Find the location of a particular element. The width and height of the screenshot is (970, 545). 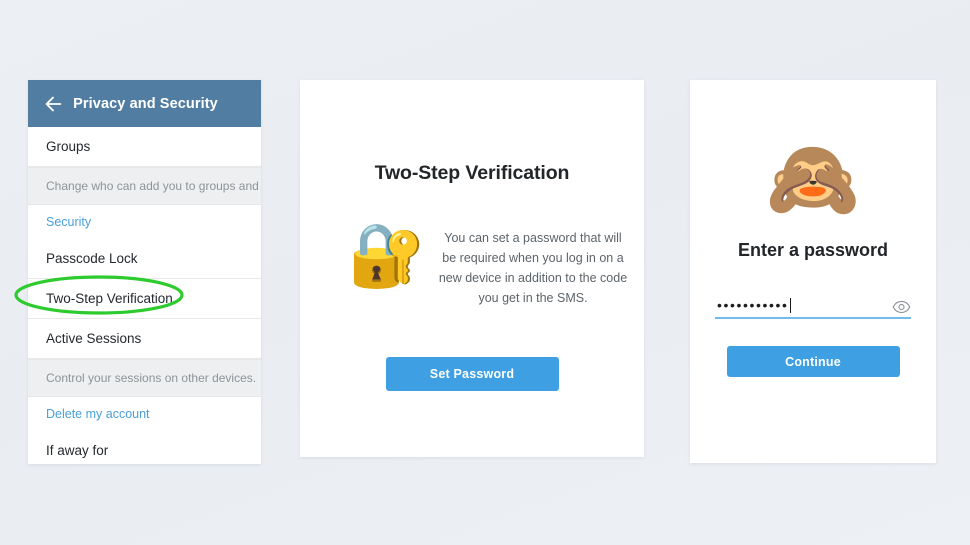

groups-description: Change who can add you to groups and cha is located at coordinates (144, 186).